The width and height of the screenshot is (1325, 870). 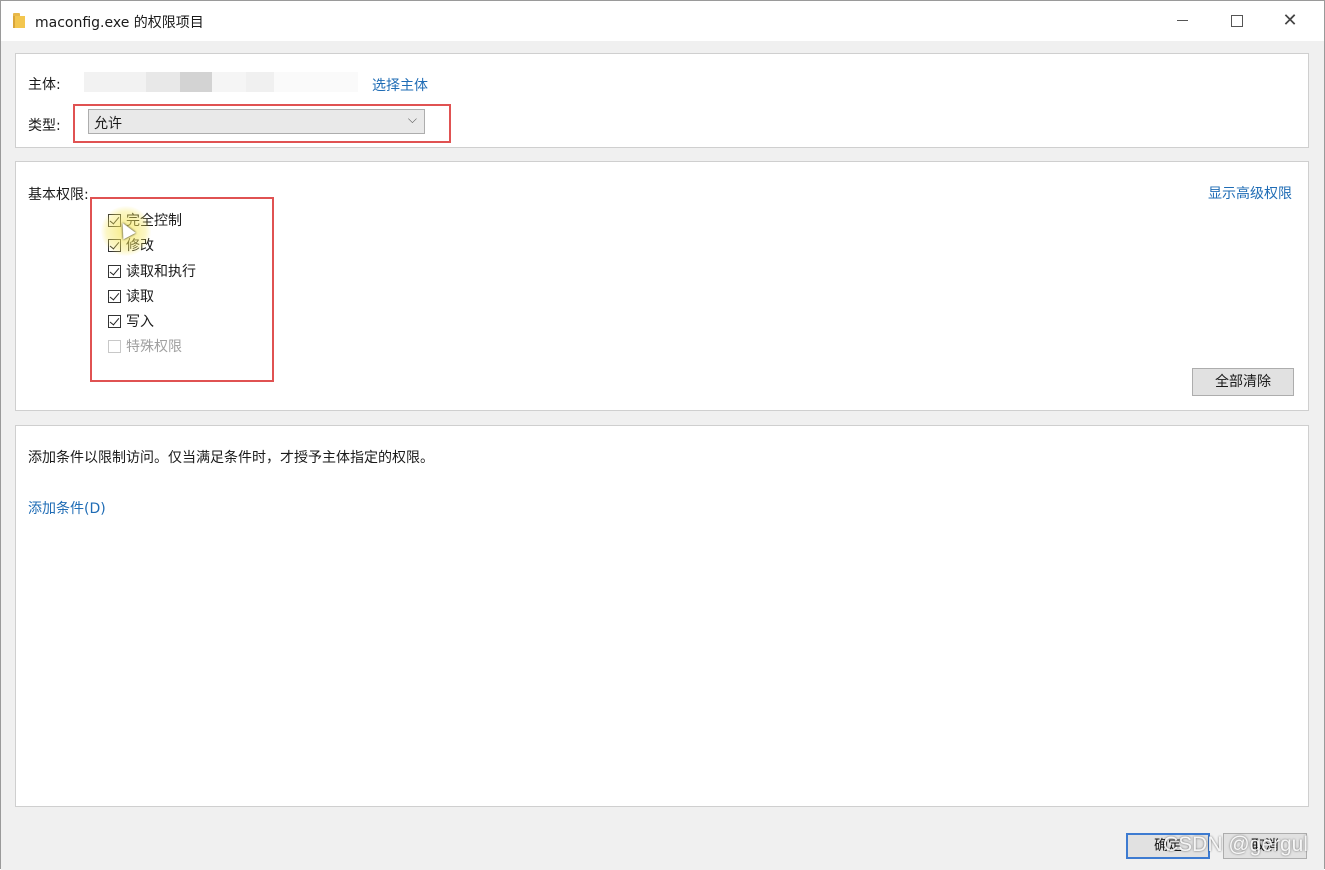 What do you see at coordinates (221, 82) in the screenshot?
I see `principal-value-redacted` at bounding box center [221, 82].